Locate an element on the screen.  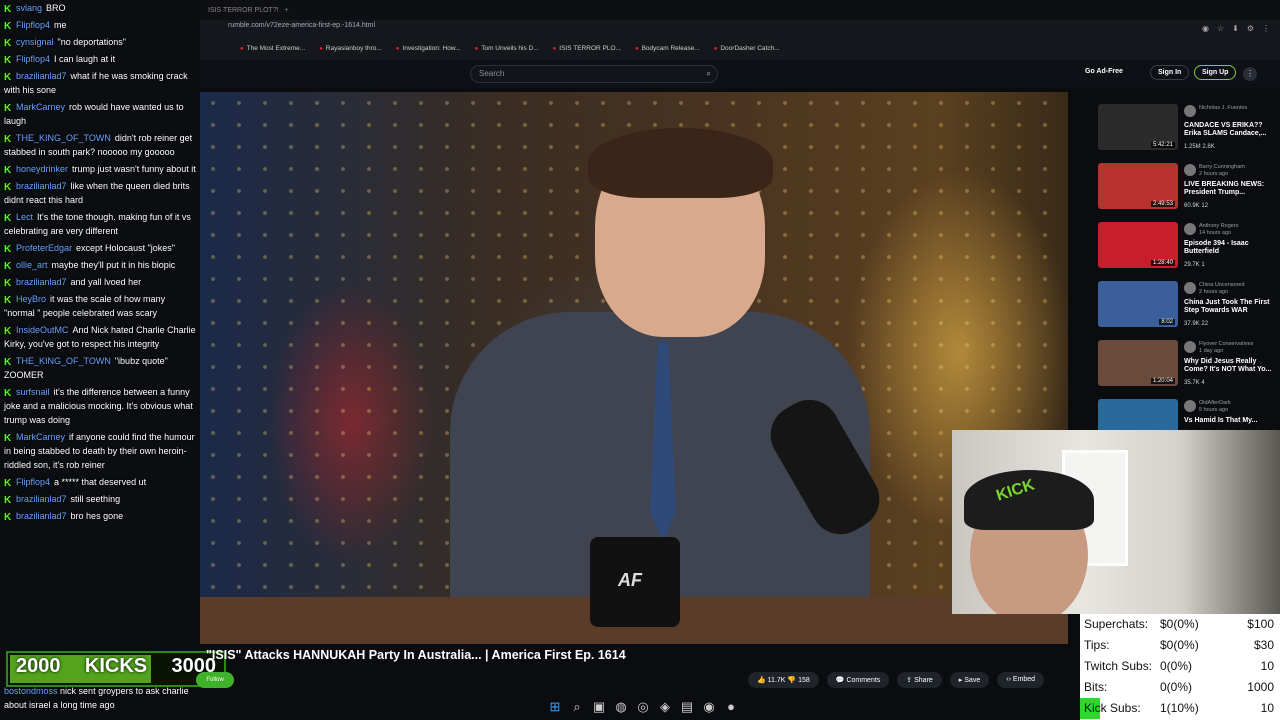
chat-message: K Flipflop4 me is located at coordinates (100, 25).